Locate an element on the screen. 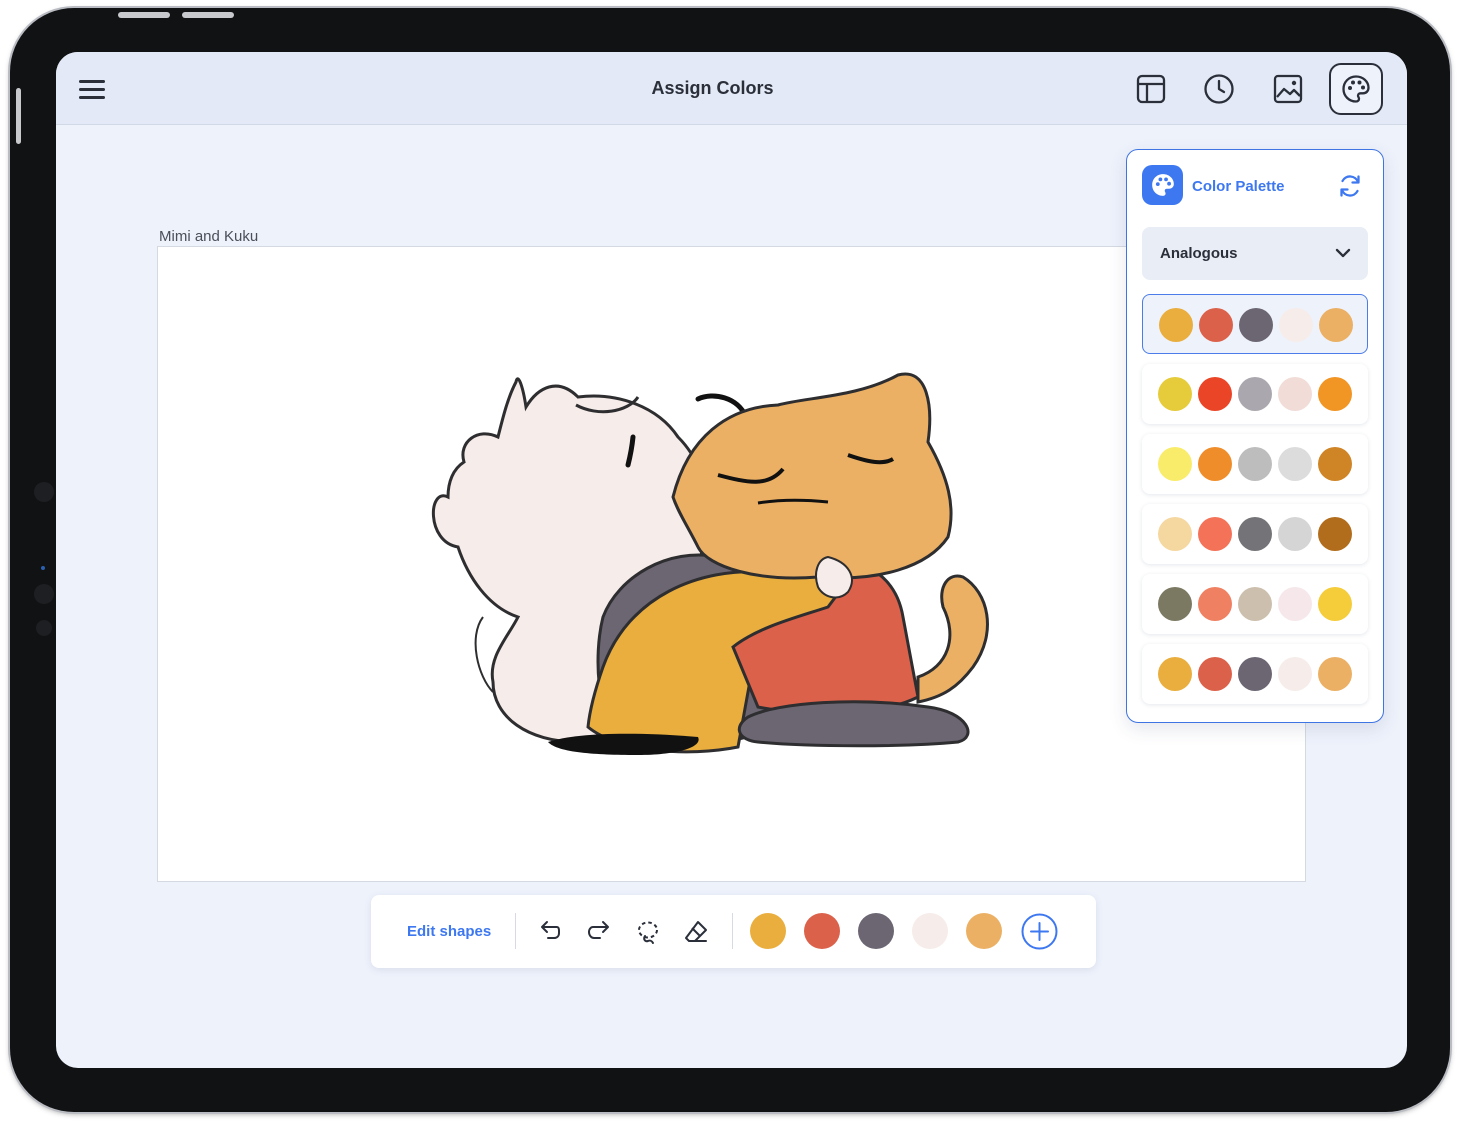  camera-indicator is located at coordinates (43, 568).